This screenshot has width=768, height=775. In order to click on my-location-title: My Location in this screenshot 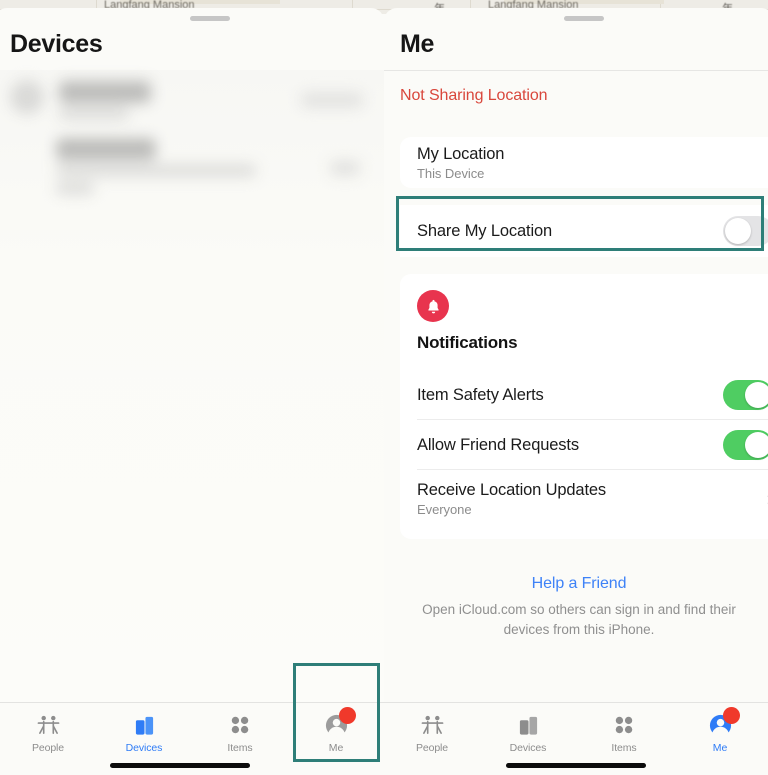, I will do `click(461, 153)`.